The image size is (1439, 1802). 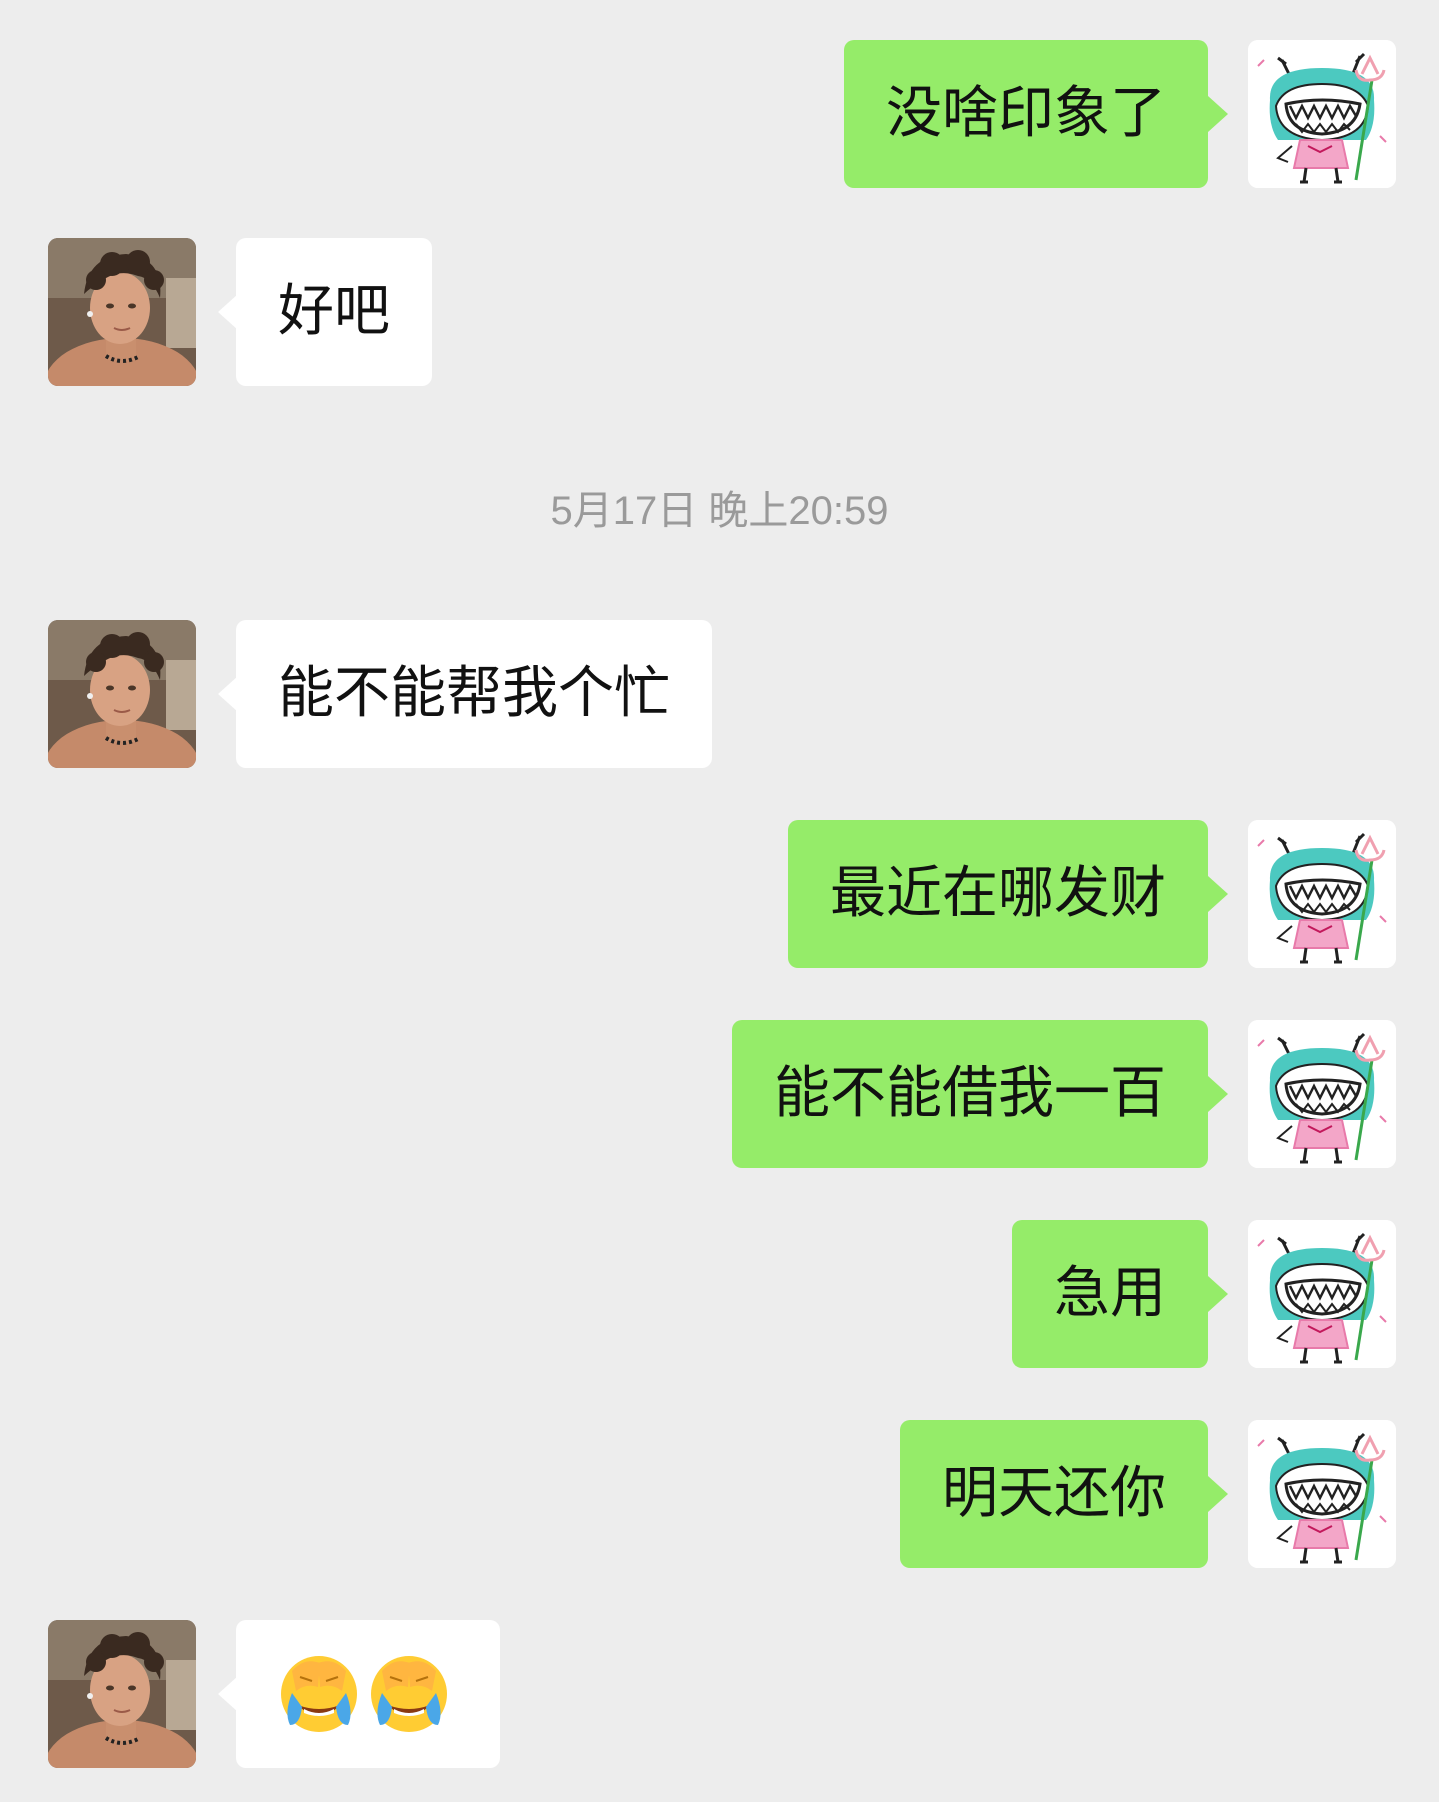 What do you see at coordinates (998, 893) in the screenshot?
I see `message-text: 最近在哪发财` at bounding box center [998, 893].